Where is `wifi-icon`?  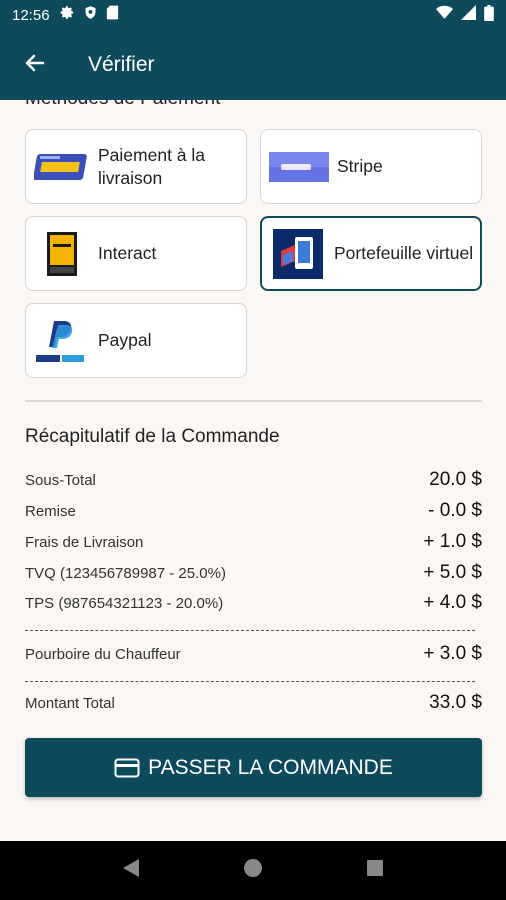
wifi-icon is located at coordinates (444, 15).